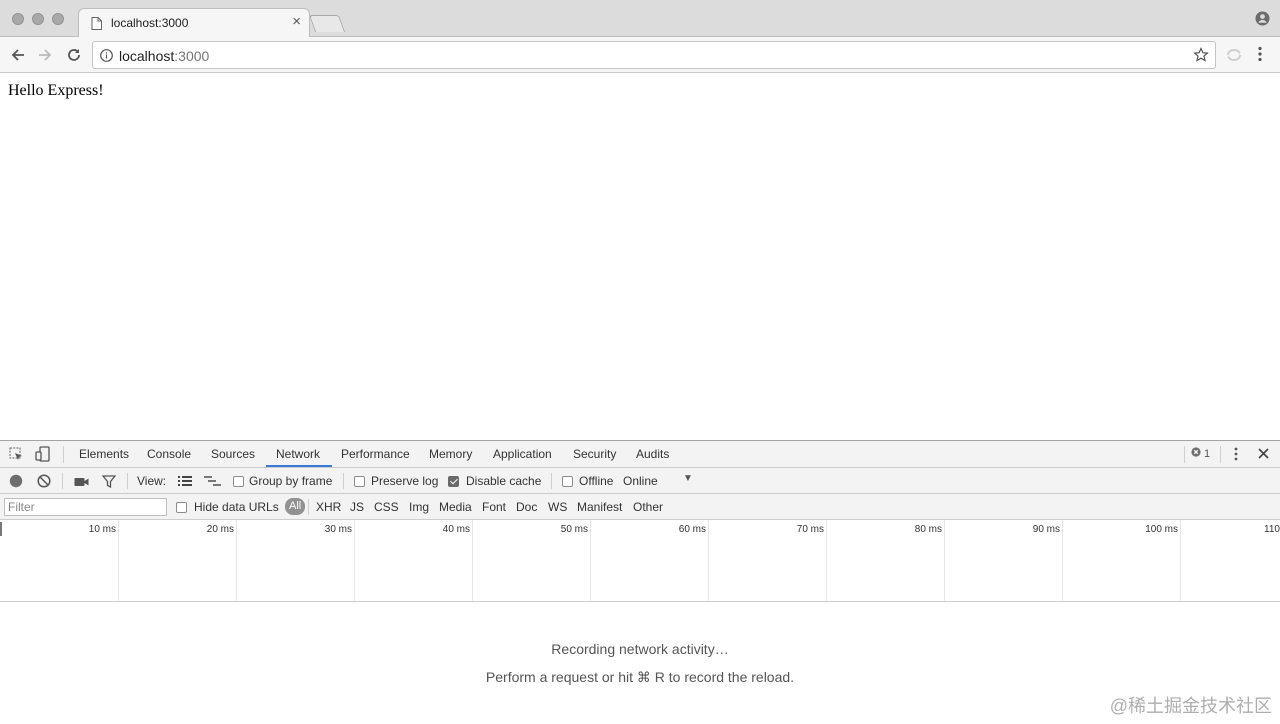  I want to click on timeline-tick-label: 100 ms, so click(1161, 529).